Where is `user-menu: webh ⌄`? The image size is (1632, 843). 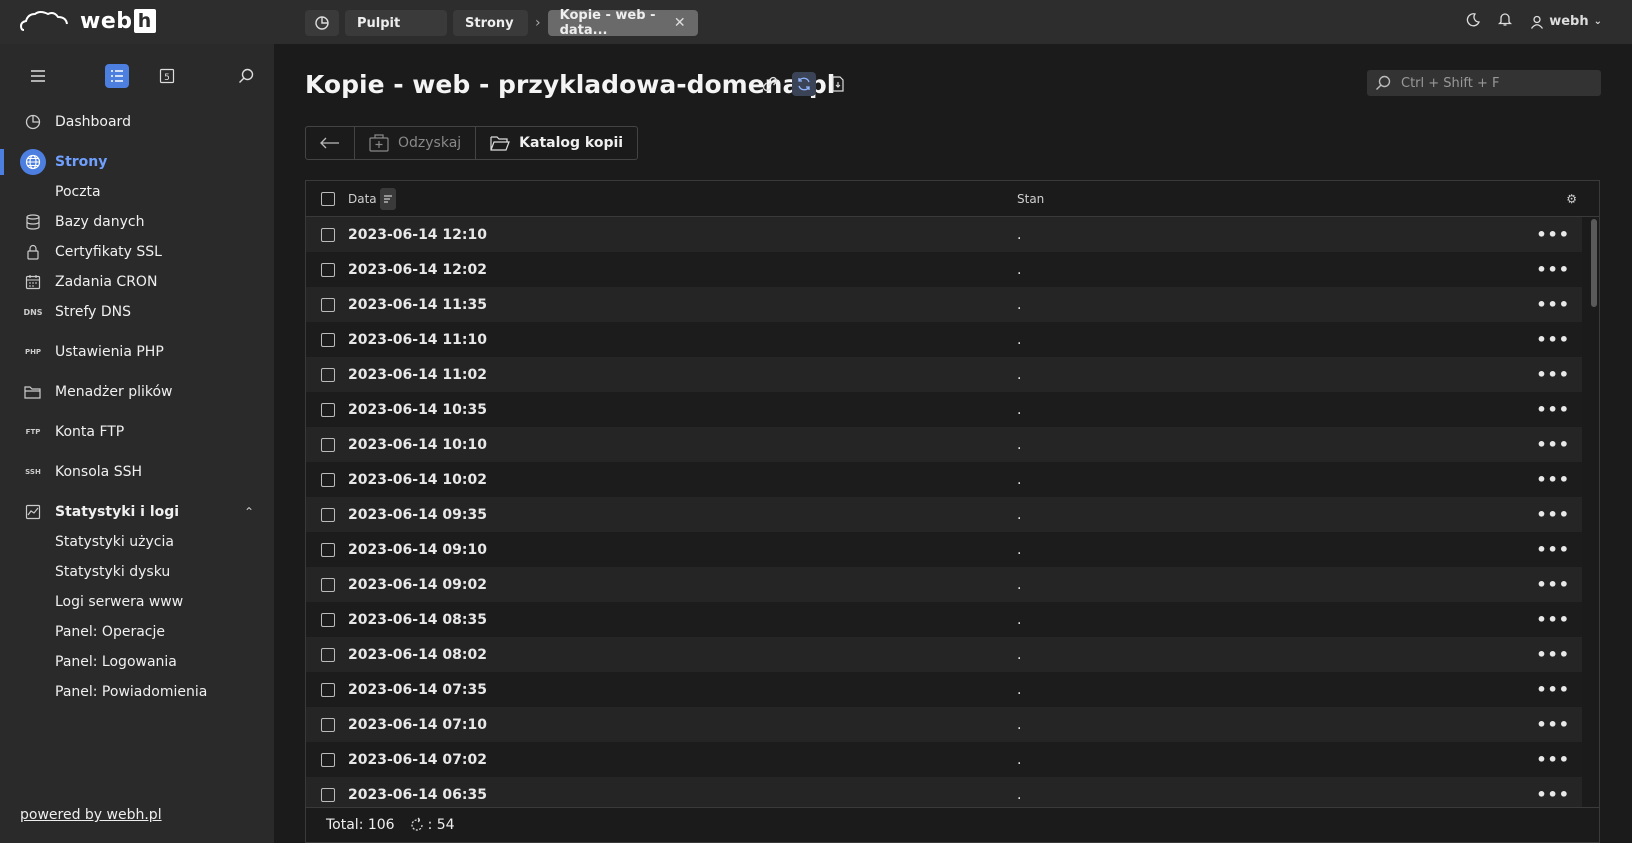
user-menu: webh ⌄ is located at coordinates (1566, 21).